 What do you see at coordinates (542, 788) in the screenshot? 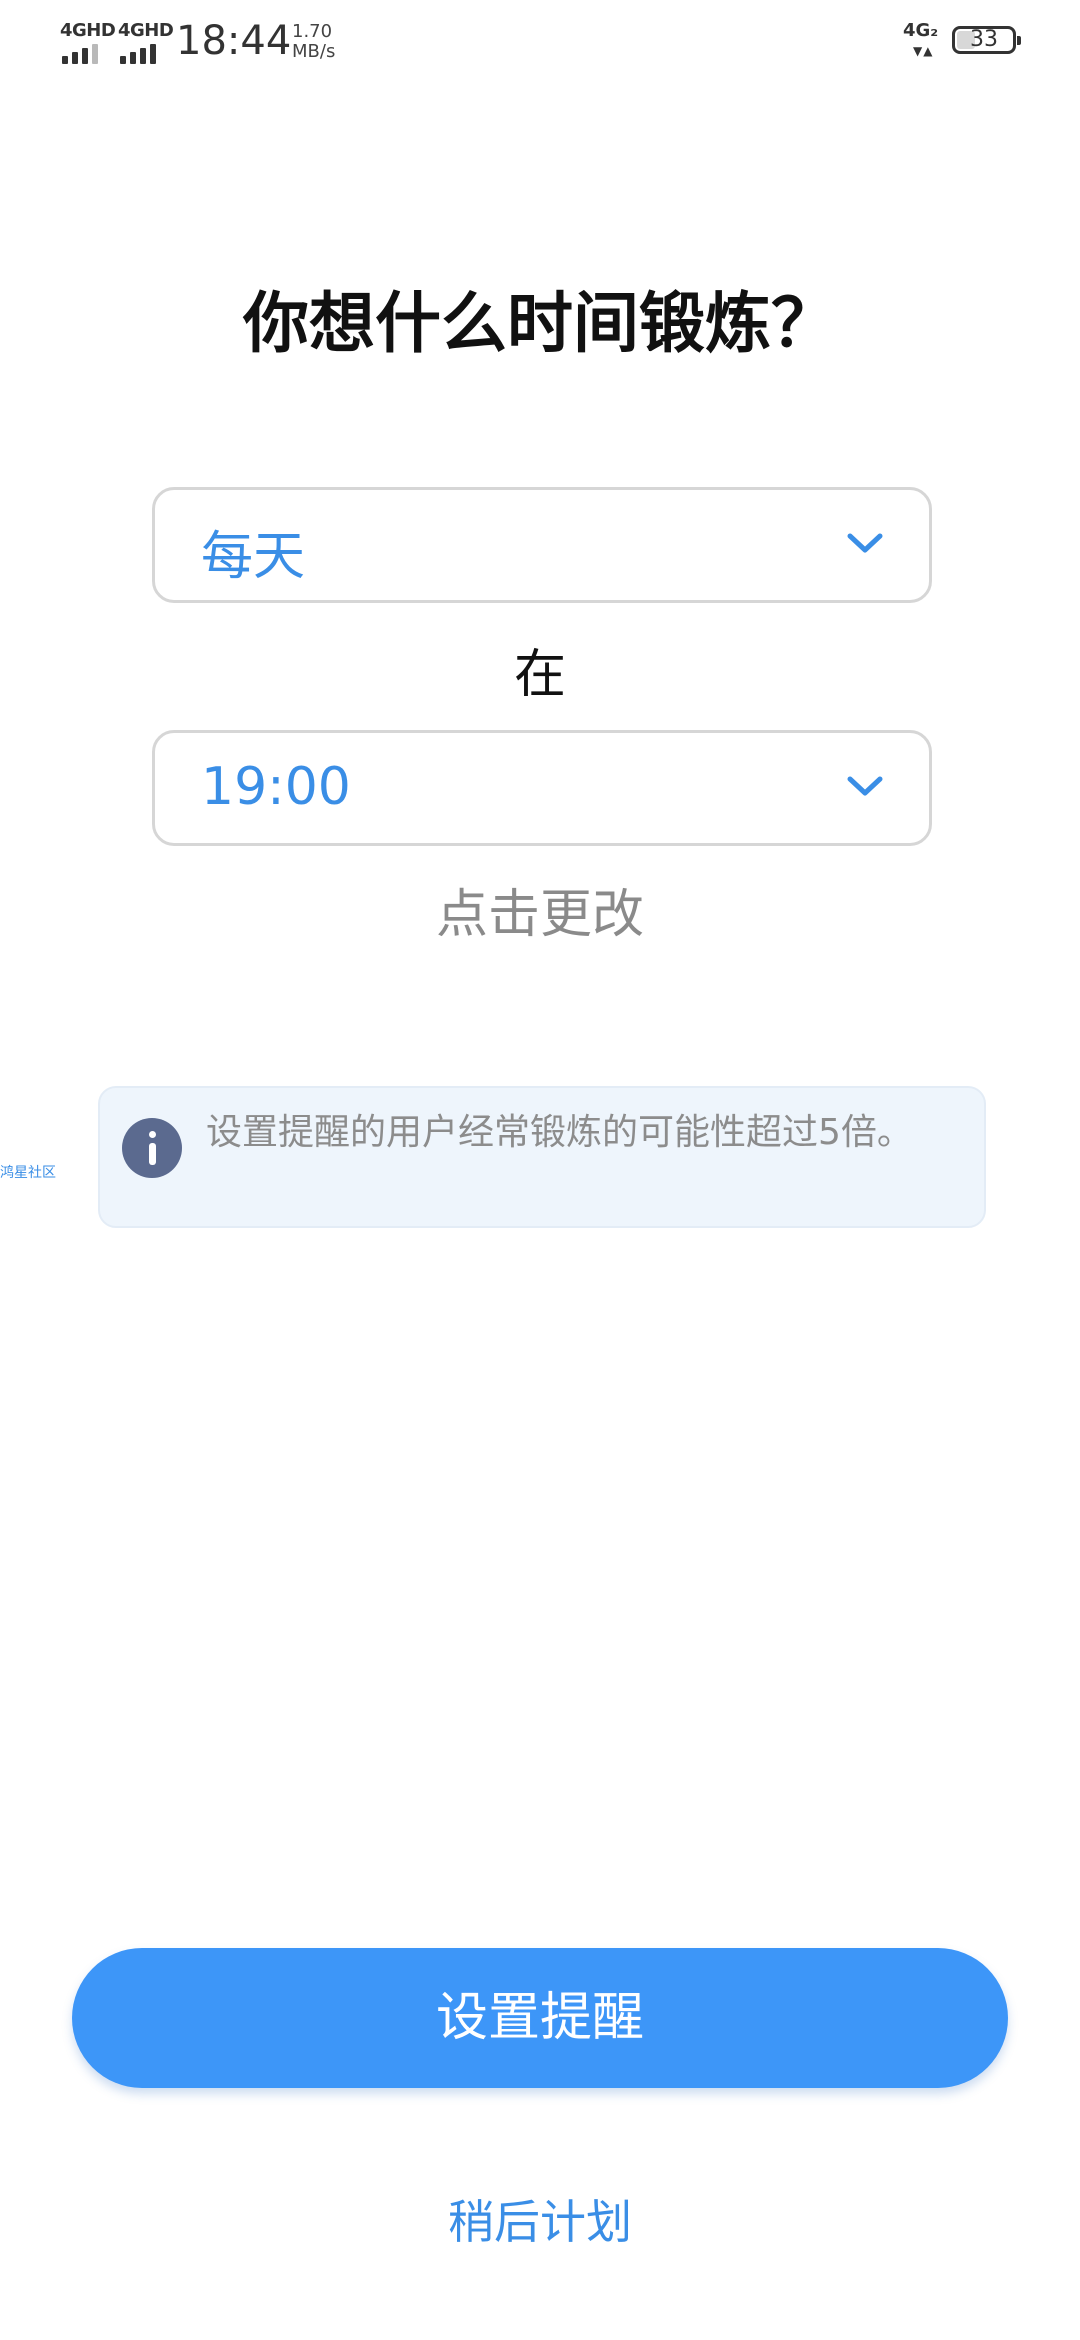
I see `time-select: 19:00` at bounding box center [542, 788].